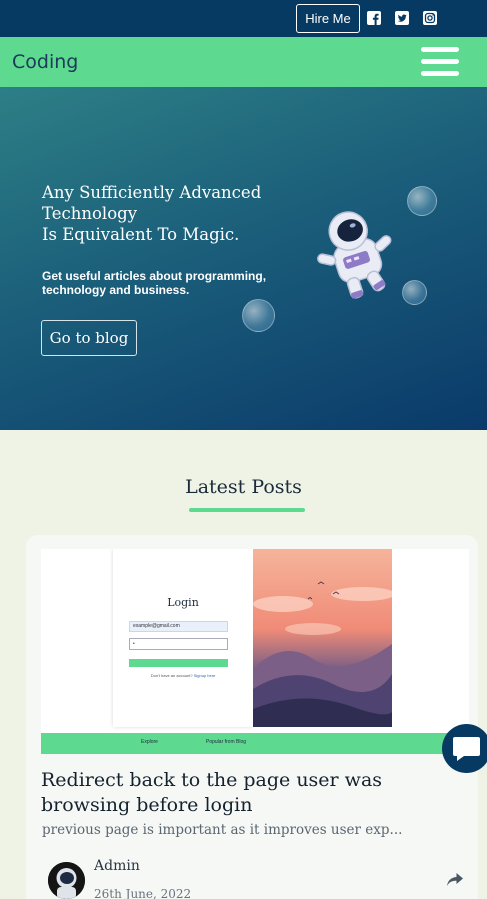  I want to click on instagram-icon, so click(430, 18).